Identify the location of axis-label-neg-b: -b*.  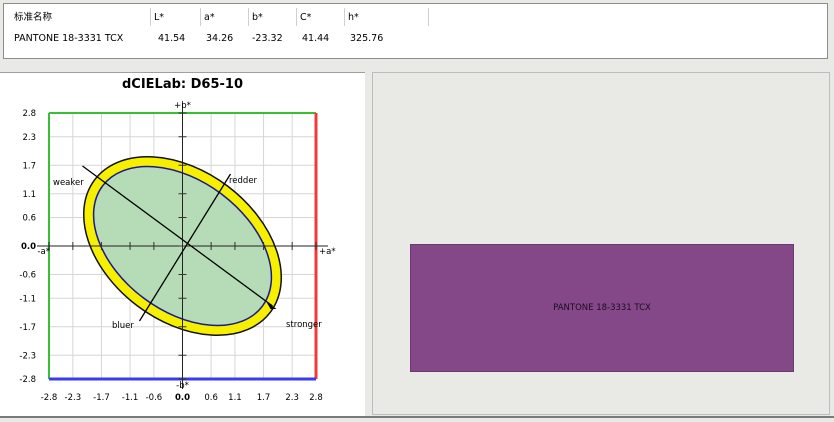
(182, 386).